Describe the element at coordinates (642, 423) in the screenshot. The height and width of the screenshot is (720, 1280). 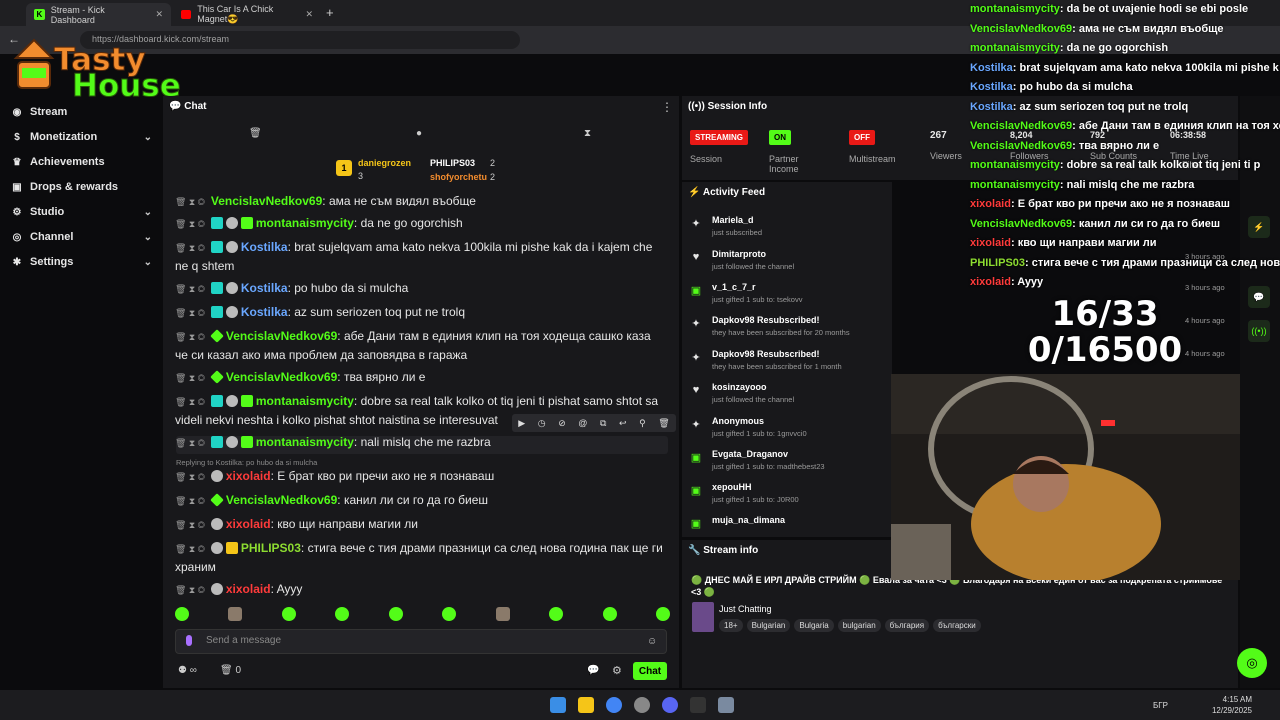
I see `pin-icon: ⚲` at that location.